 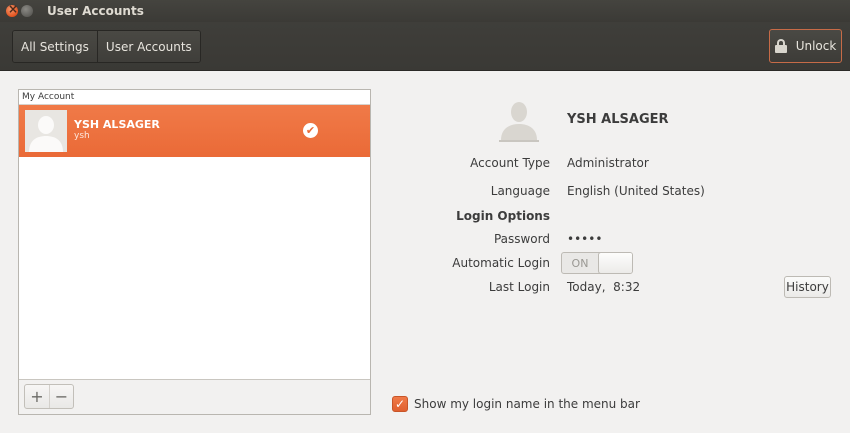 I want to click on breadcrumb: All Settings User Accounts, so click(x=106, y=46).